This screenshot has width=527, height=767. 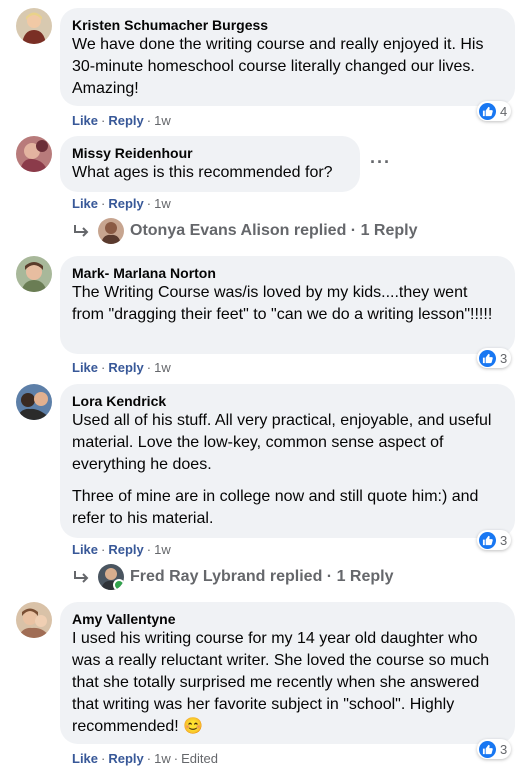 What do you see at coordinates (380, 162) in the screenshot?
I see `more-options-icon: ···` at bounding box center [380, 162].